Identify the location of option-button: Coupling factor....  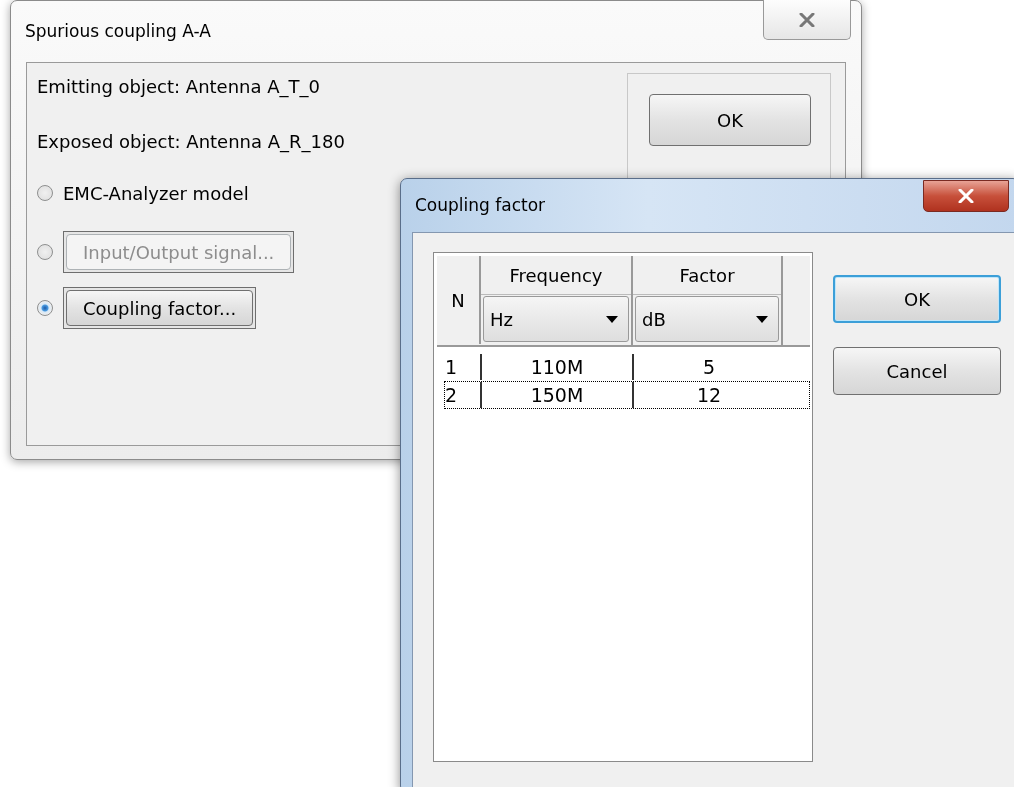
(160, 308).